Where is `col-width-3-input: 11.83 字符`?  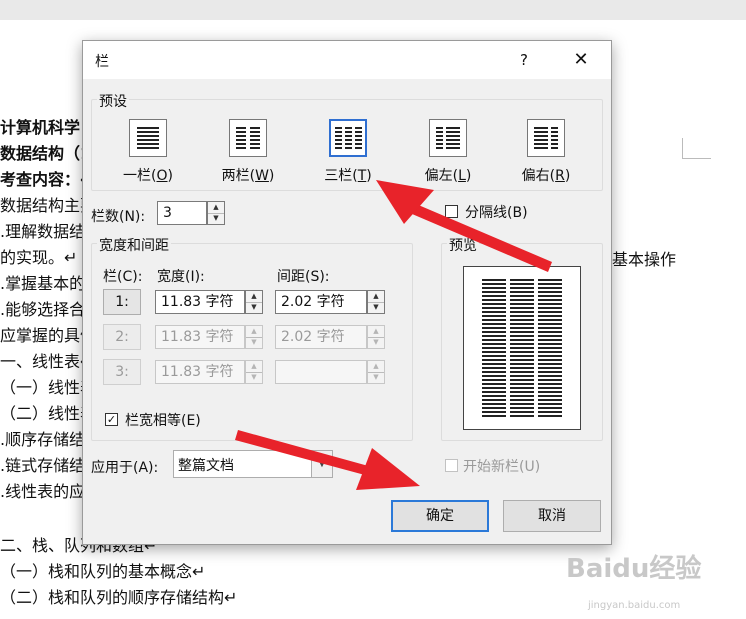
col-width-3-input: 11.83 字符 is located at coordinates (200, 372).